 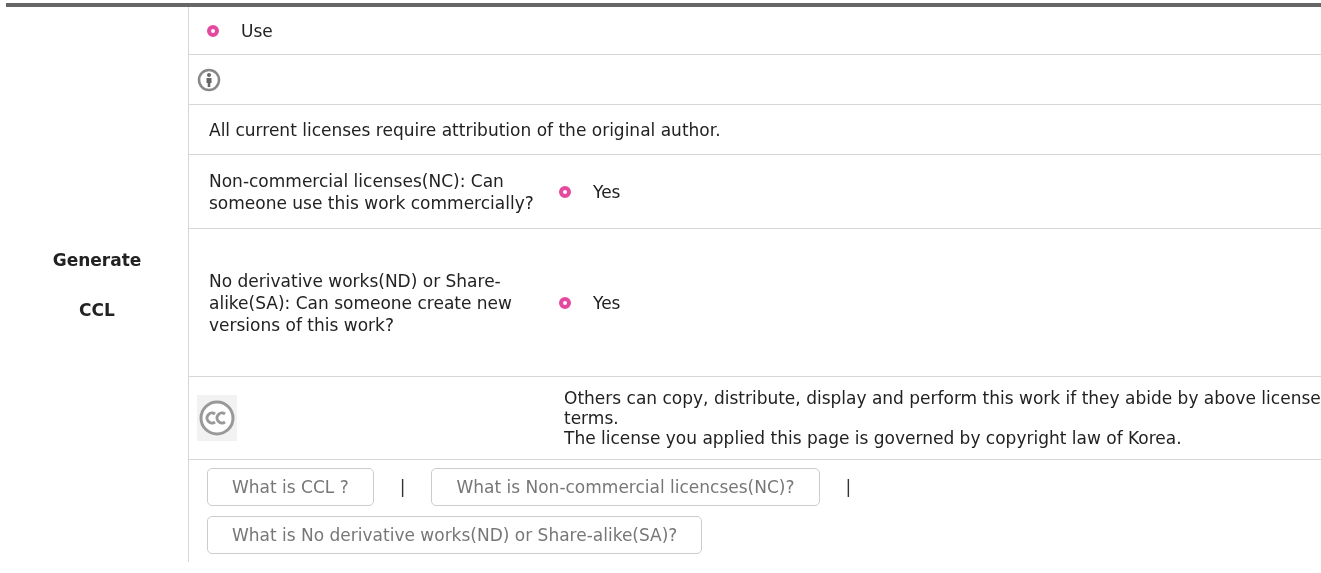 I want to click on radio-label: Use, so click(x=257, y=30).